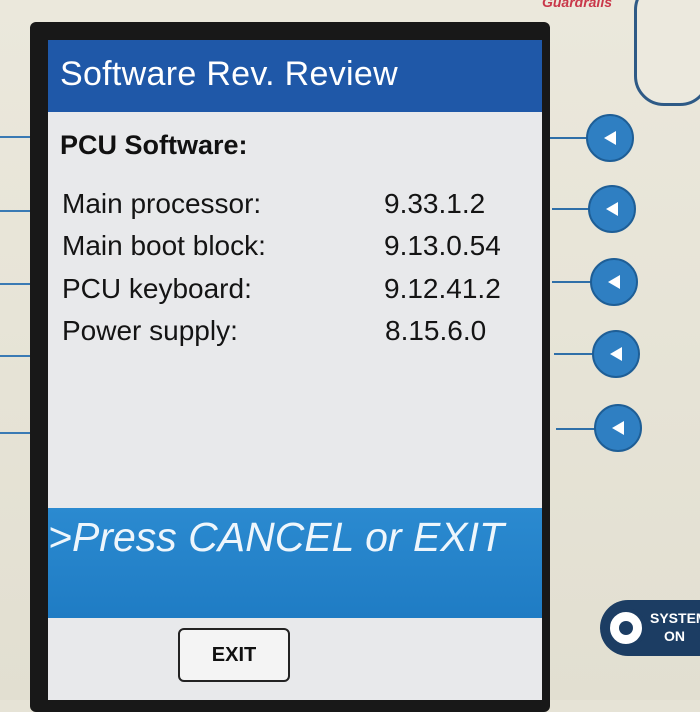 This screenshot has height=712, width=700. I want to click on system-on-button: SYSTEM ON, so click(650, 628).